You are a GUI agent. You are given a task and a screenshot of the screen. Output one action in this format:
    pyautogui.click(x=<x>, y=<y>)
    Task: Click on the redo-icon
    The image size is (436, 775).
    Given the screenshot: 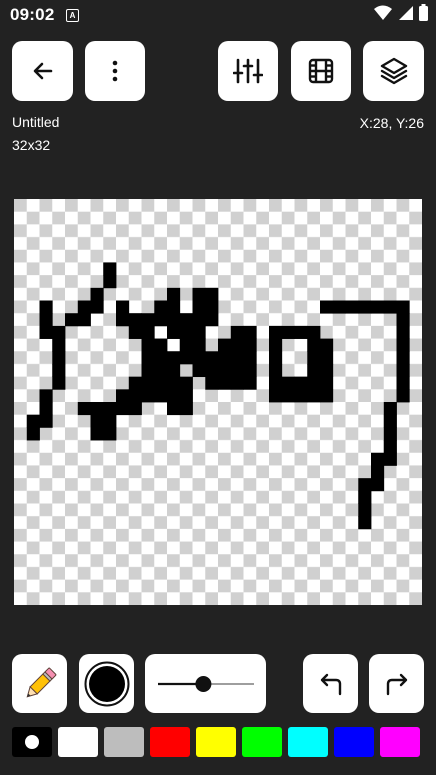 What is the action you would take?
    pyautogui.click(x=396, y=684)
    